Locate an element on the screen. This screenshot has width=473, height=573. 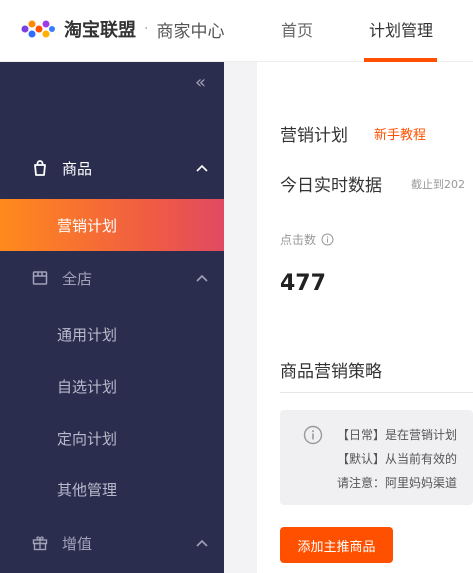
sidebar-group-label: 商品 is located at coordinates (77, 168).